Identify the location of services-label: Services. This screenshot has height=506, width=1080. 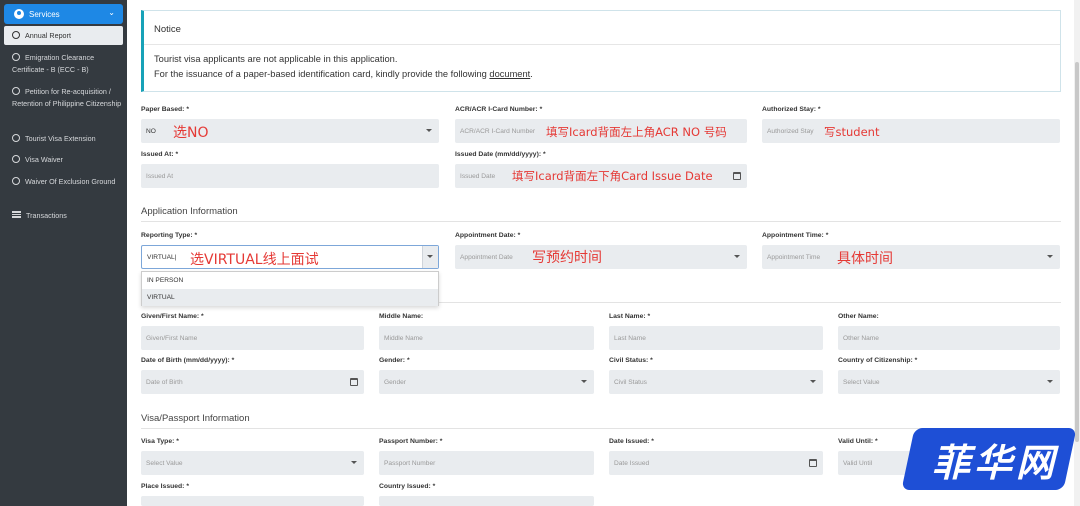
(44, 14).